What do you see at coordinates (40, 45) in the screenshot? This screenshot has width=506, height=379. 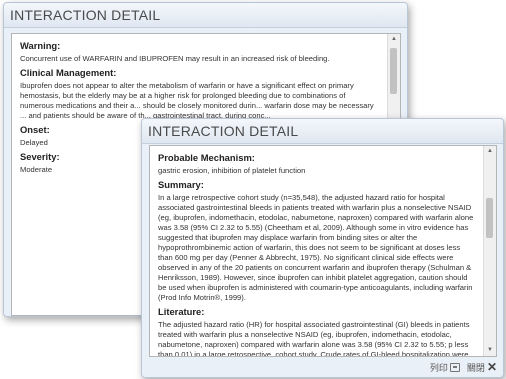 I see `section-heading: Warning:` at bounding box center [40, 45].